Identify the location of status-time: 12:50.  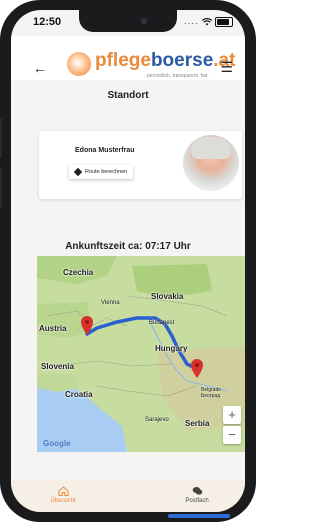
(47, 22).